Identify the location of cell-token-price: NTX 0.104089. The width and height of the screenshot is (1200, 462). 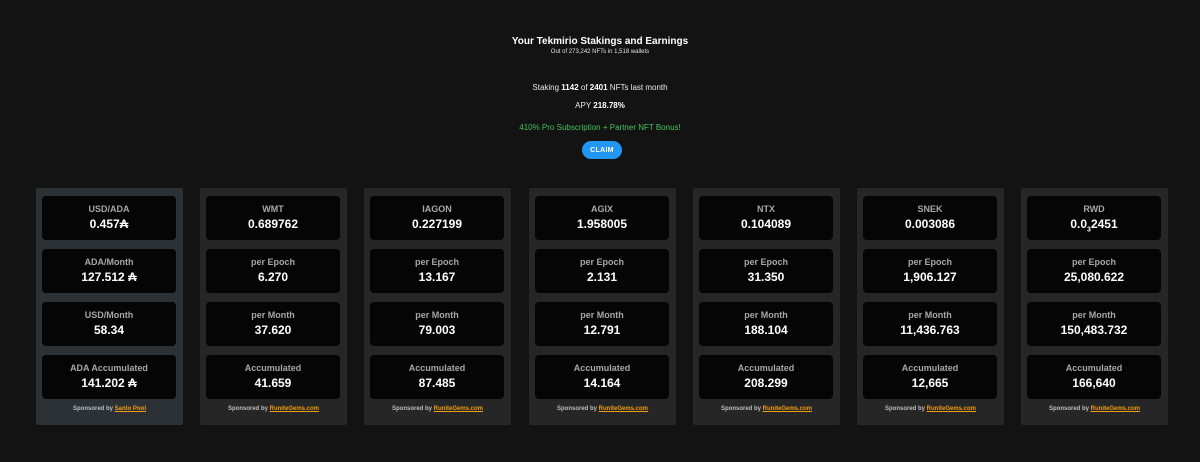
(766, 218).